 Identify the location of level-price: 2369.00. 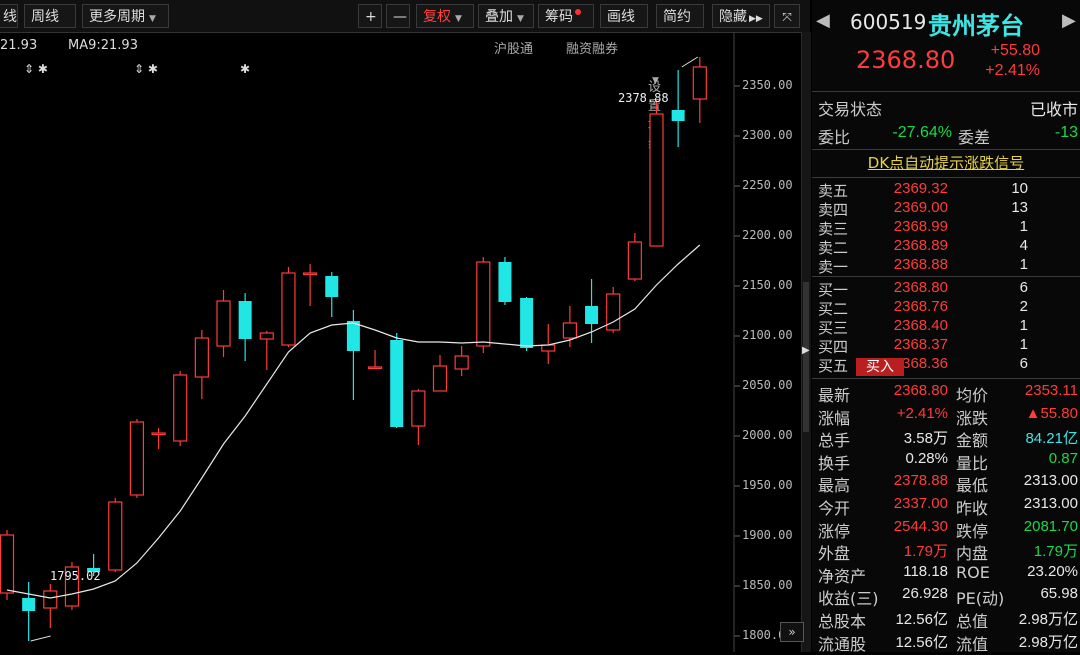
(920, 207).